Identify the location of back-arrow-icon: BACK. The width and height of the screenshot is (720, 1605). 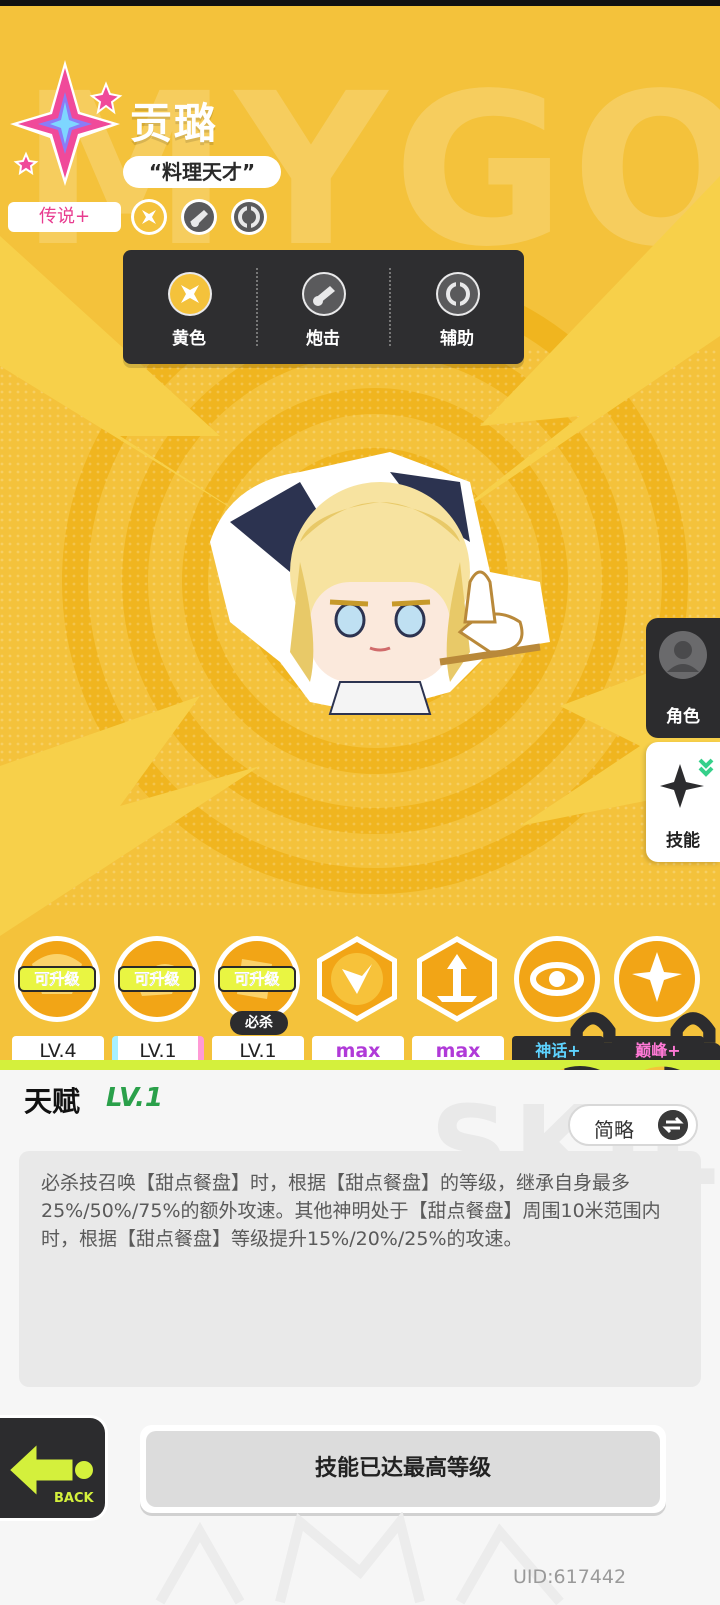
(50, 1472).